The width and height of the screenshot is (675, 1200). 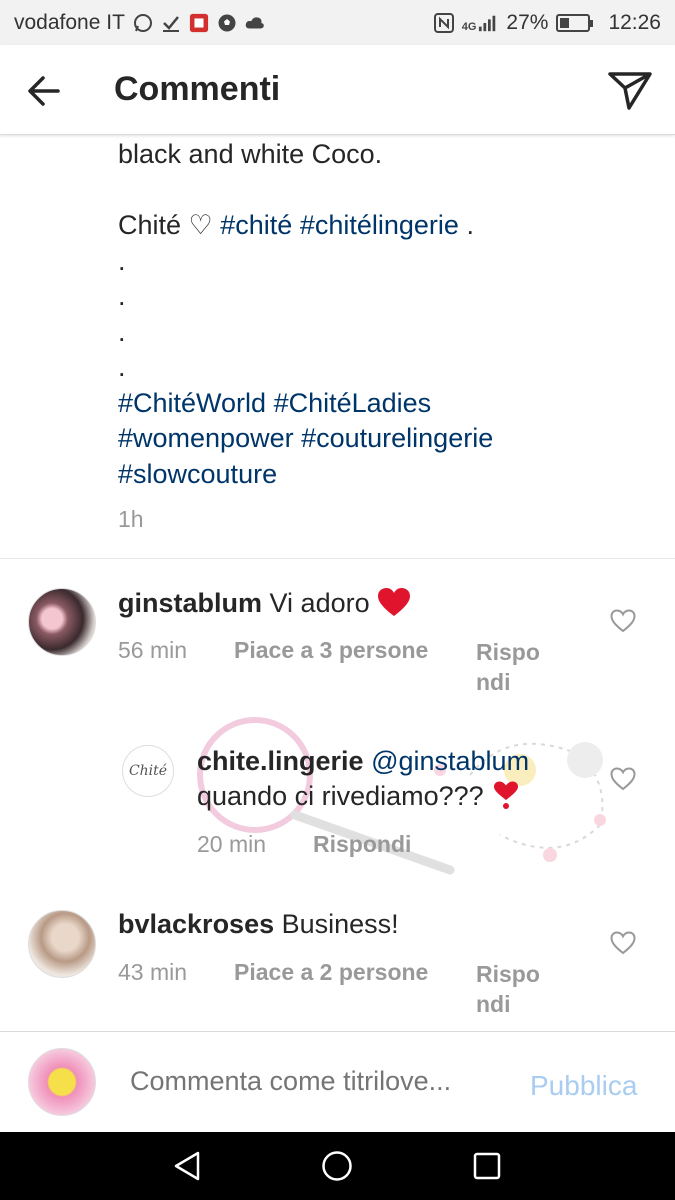 What do you see at coordinates (319, 603) in the screenshot?
I see `comment-text: Vi adoro` at bounding box center [319, 603].